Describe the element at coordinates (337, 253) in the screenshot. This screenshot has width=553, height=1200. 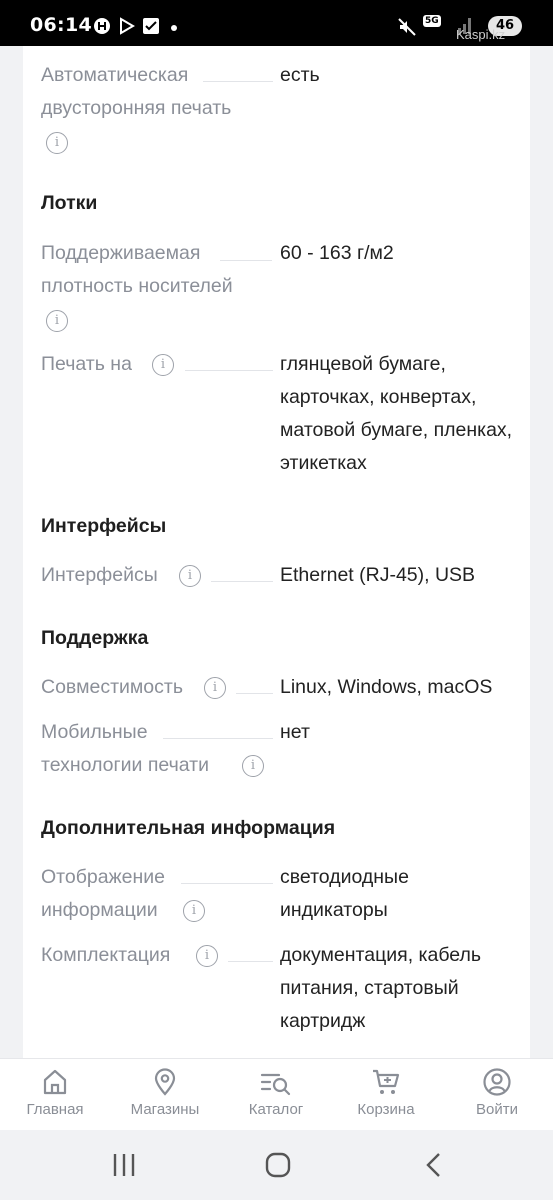
I see `spec-value-media-density: 60 - 163 г/м2` at that location.